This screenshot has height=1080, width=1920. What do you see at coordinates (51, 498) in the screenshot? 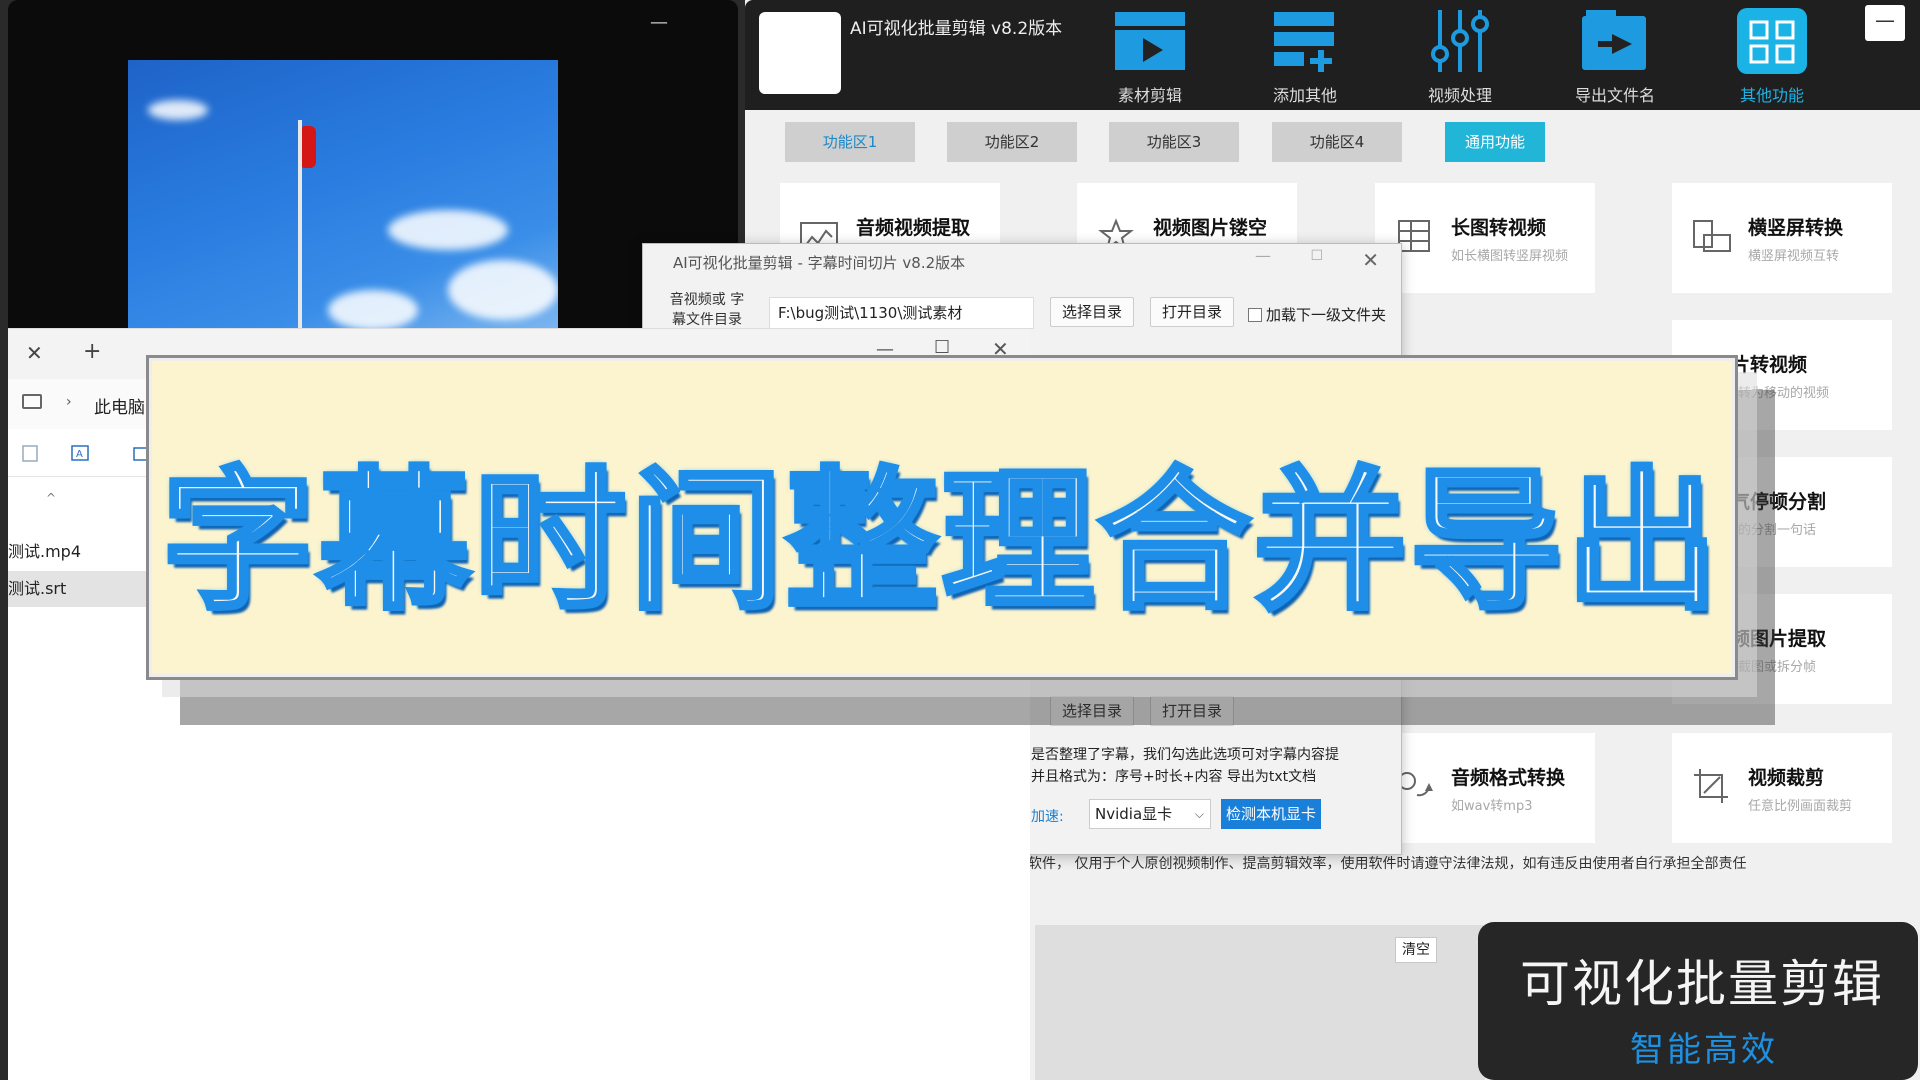
I see `sort-caret-icon: ^` at bounding box center [51, 498].